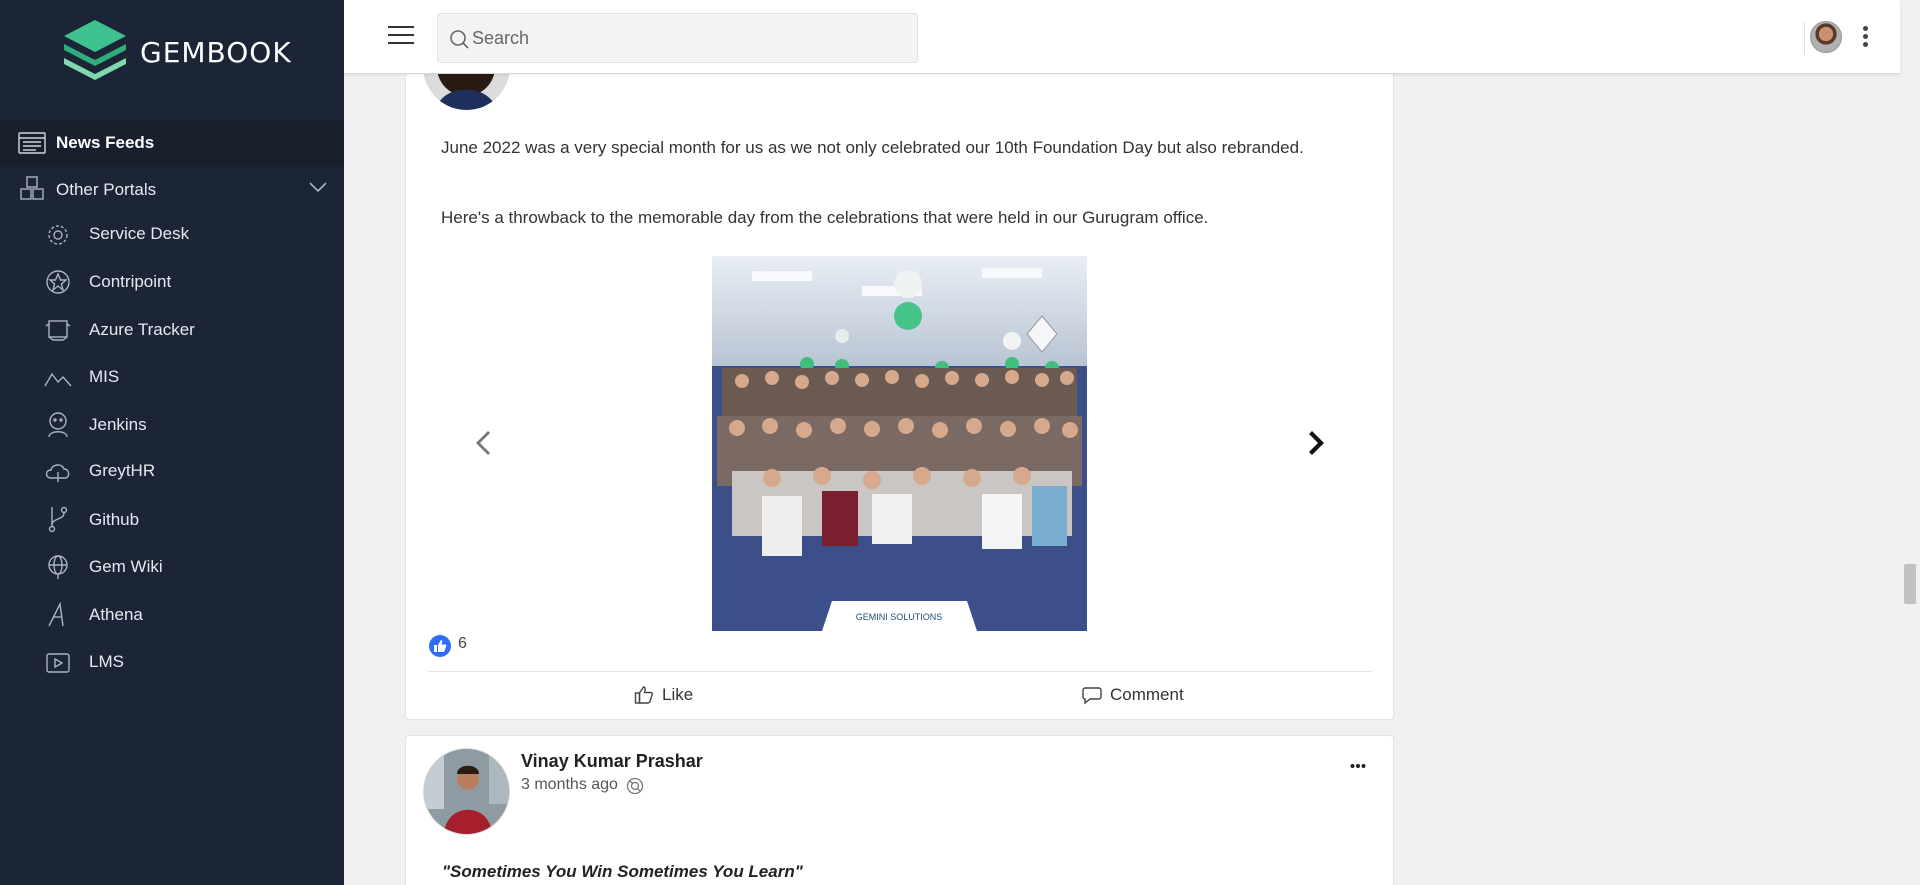 This screenshot has width=1920, height=885. Describe the element at coordinates (678, 694) in the screenshot. I see `like-label: Like` at that location.